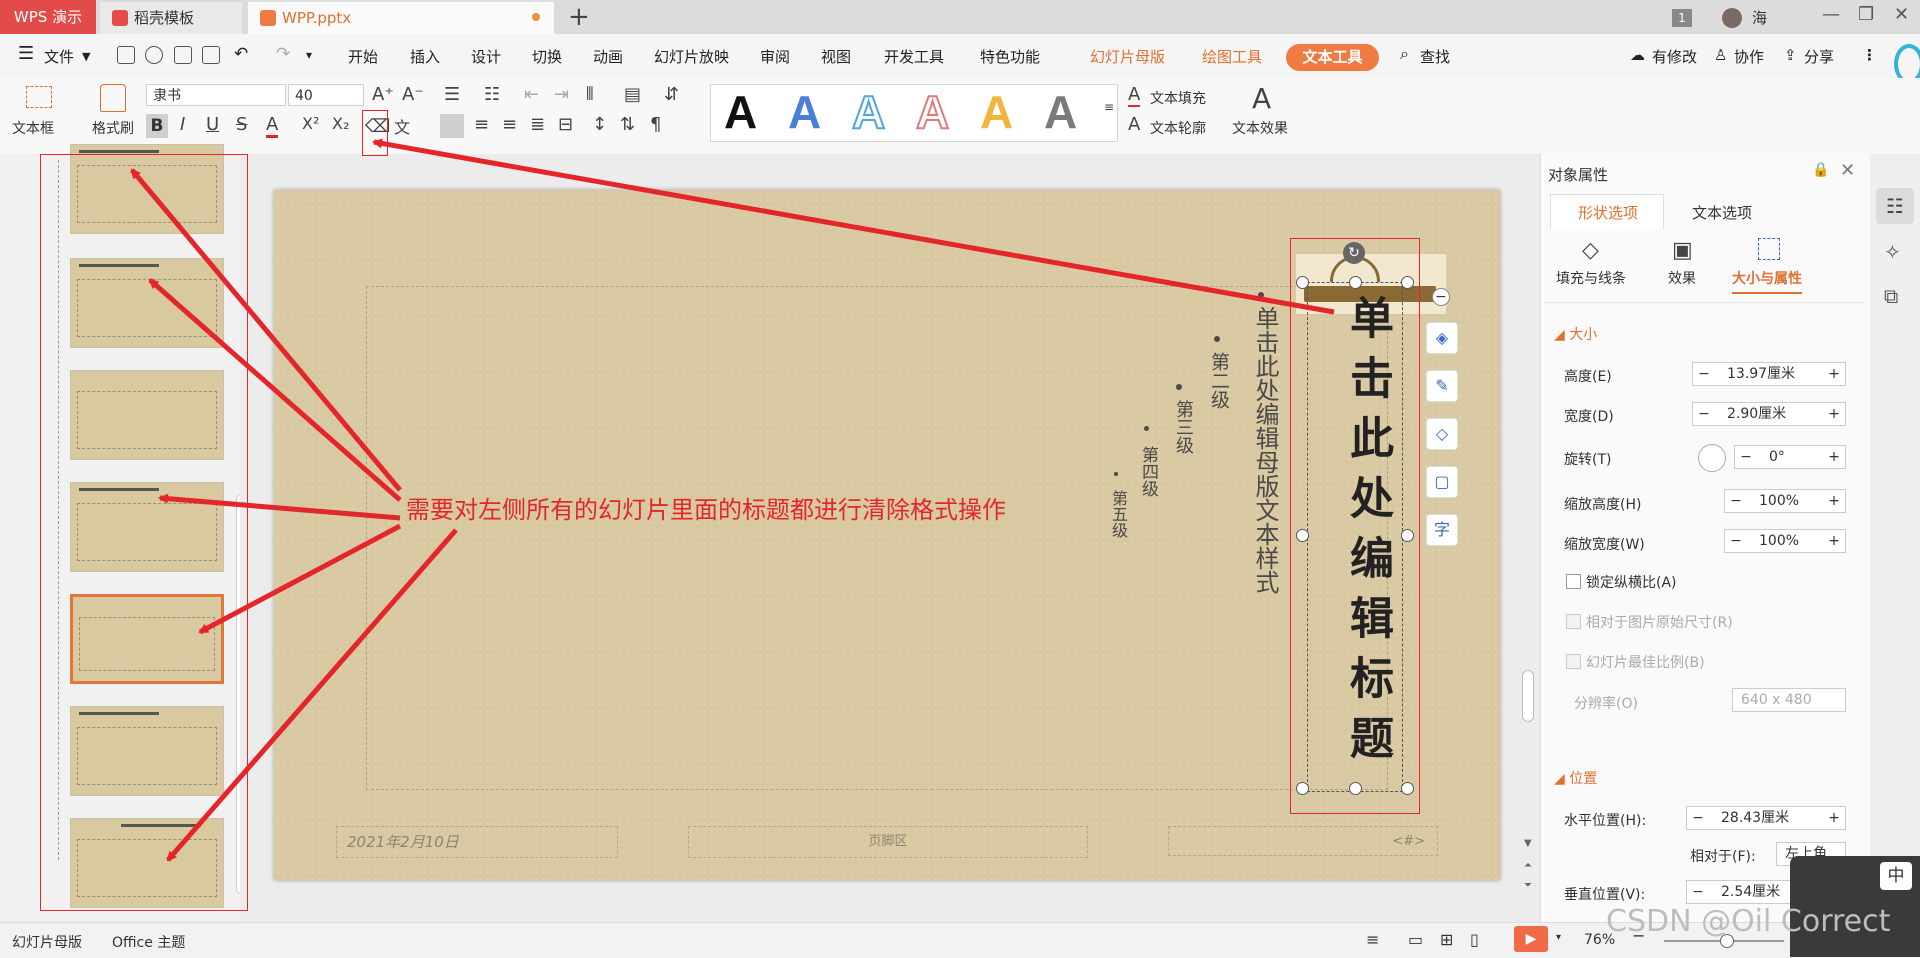 This screenshot has width=1920, height=958. Describe the element at coordinates (706, 510) in the screenshot. I see `annotation-text: 需要对左侧所有的幻灯片里面的标题都进行清除格式操作` at that location.